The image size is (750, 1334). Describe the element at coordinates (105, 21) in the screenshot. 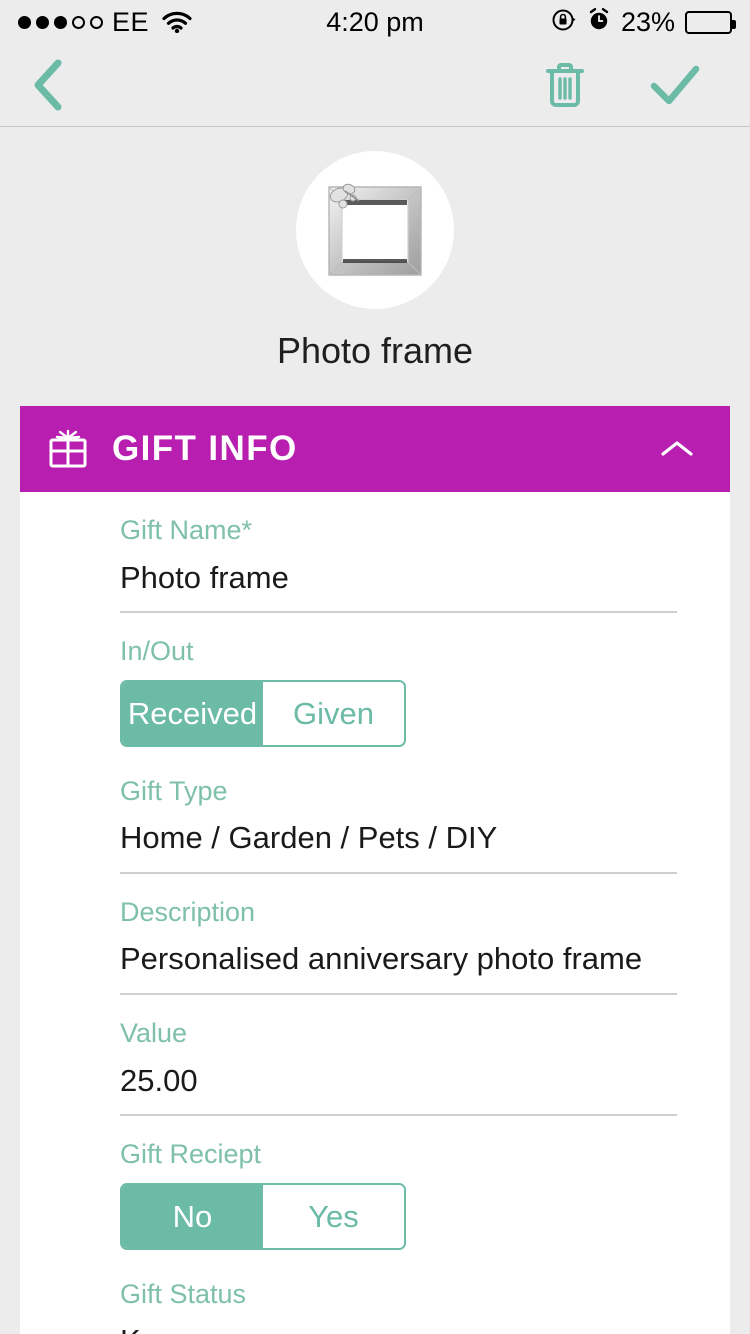

I see `status-bar-left: EE` at that location.